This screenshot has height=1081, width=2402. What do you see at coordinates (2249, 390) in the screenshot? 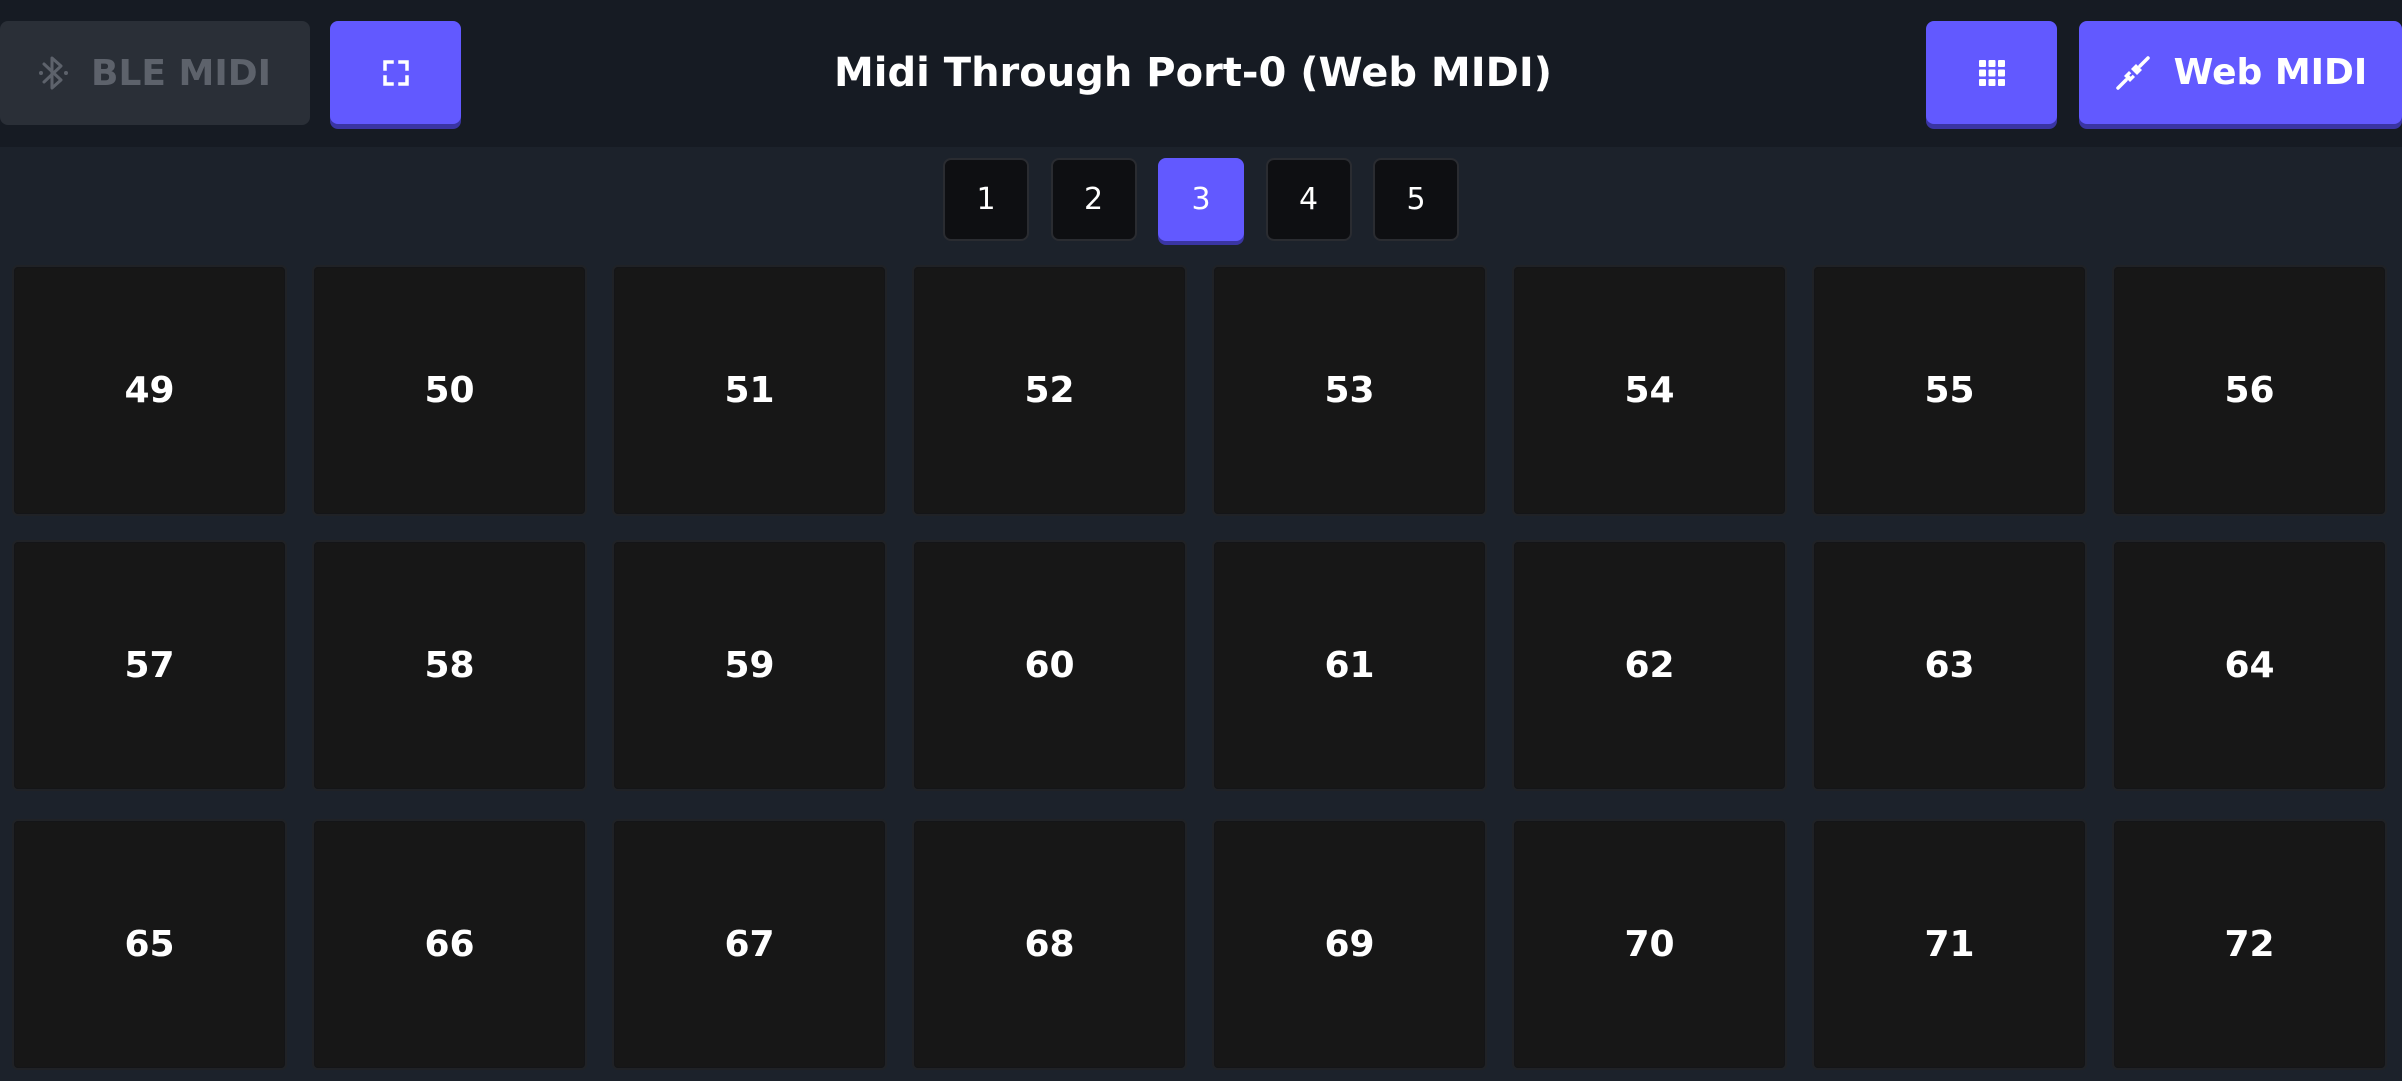
I see `pad-56: 56` at bounding box center [2249, 390].